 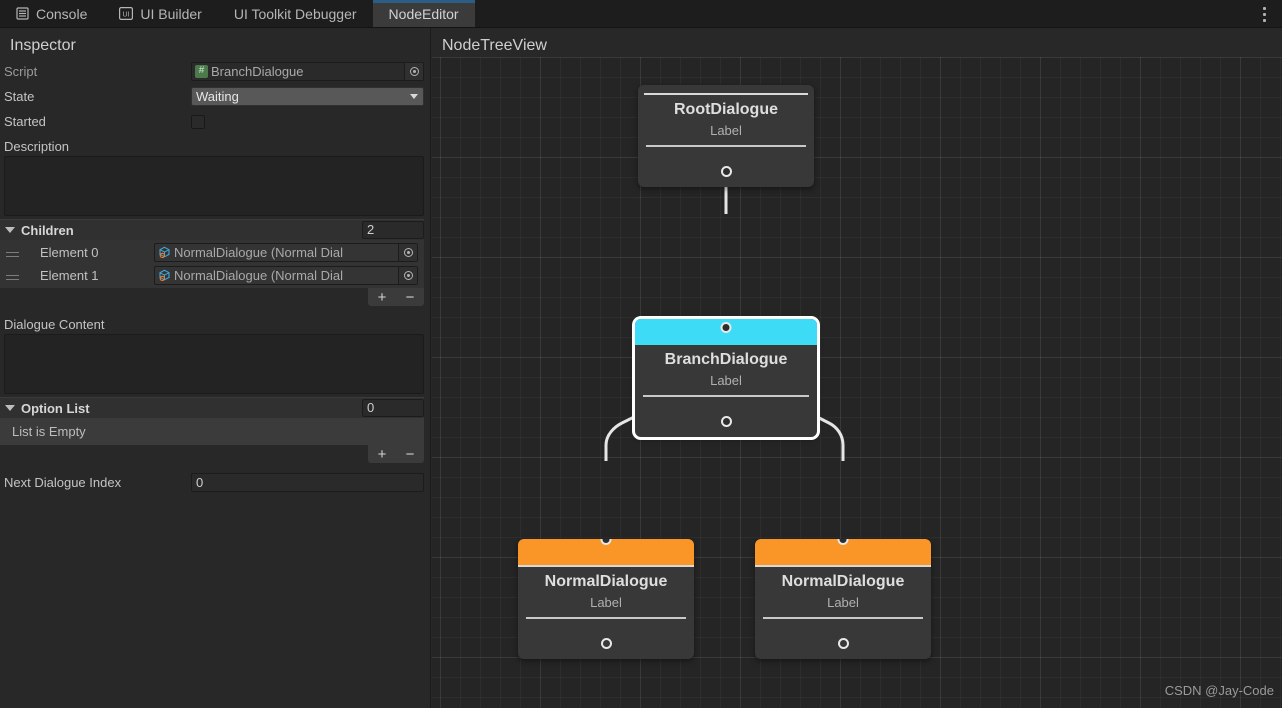 I want to click on list-item: Element 0 NormalDialogue (Normal Dial, so click(x=212, y=252).